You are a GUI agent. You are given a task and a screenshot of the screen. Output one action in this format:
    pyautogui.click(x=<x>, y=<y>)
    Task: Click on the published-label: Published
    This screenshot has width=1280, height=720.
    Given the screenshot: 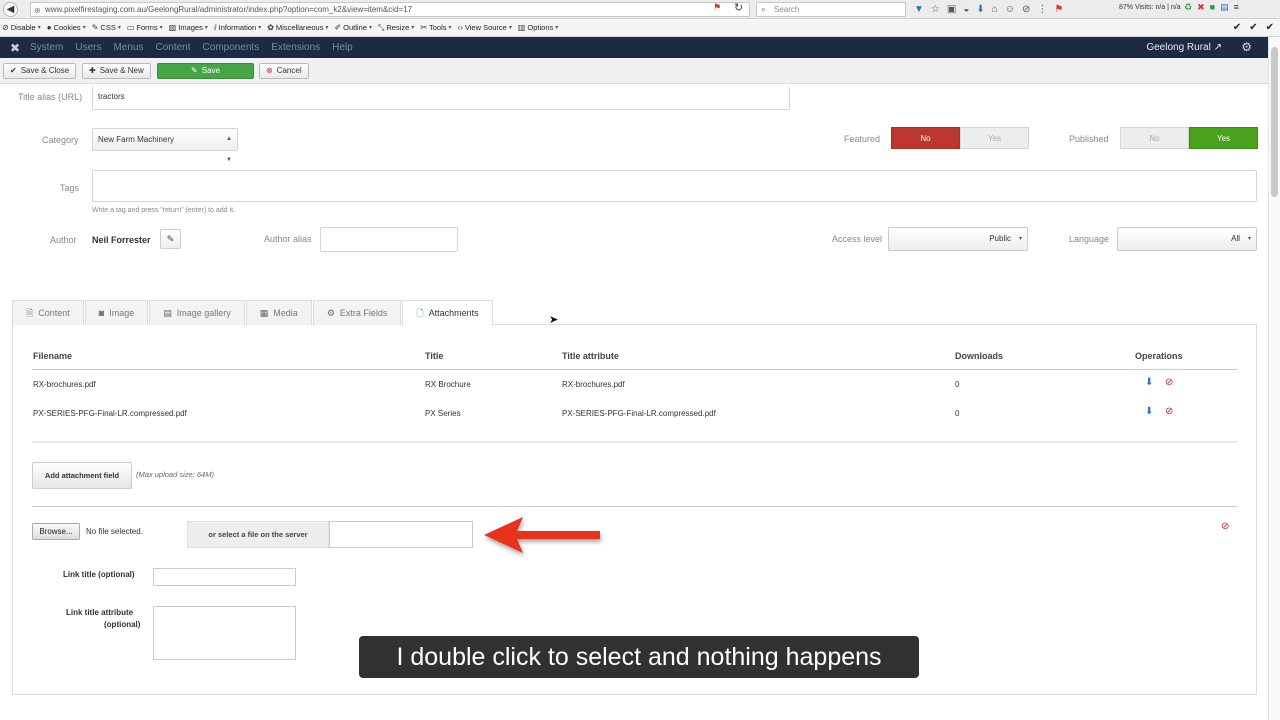 What is the action you would take?
    pyautogui.click(x=1089, y=139)
    